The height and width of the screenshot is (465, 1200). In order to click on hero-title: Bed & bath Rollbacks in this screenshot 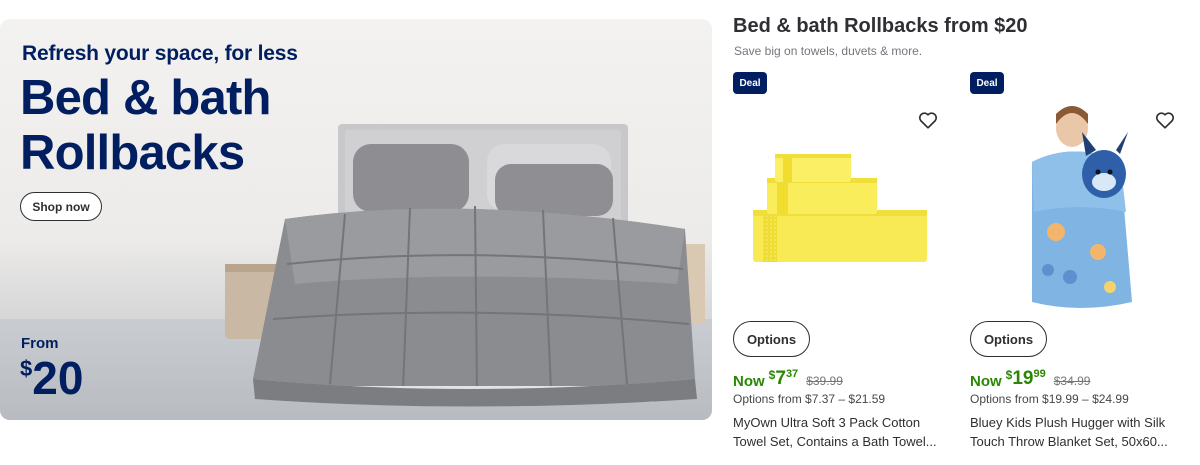, I will do `click(180, 126)`.